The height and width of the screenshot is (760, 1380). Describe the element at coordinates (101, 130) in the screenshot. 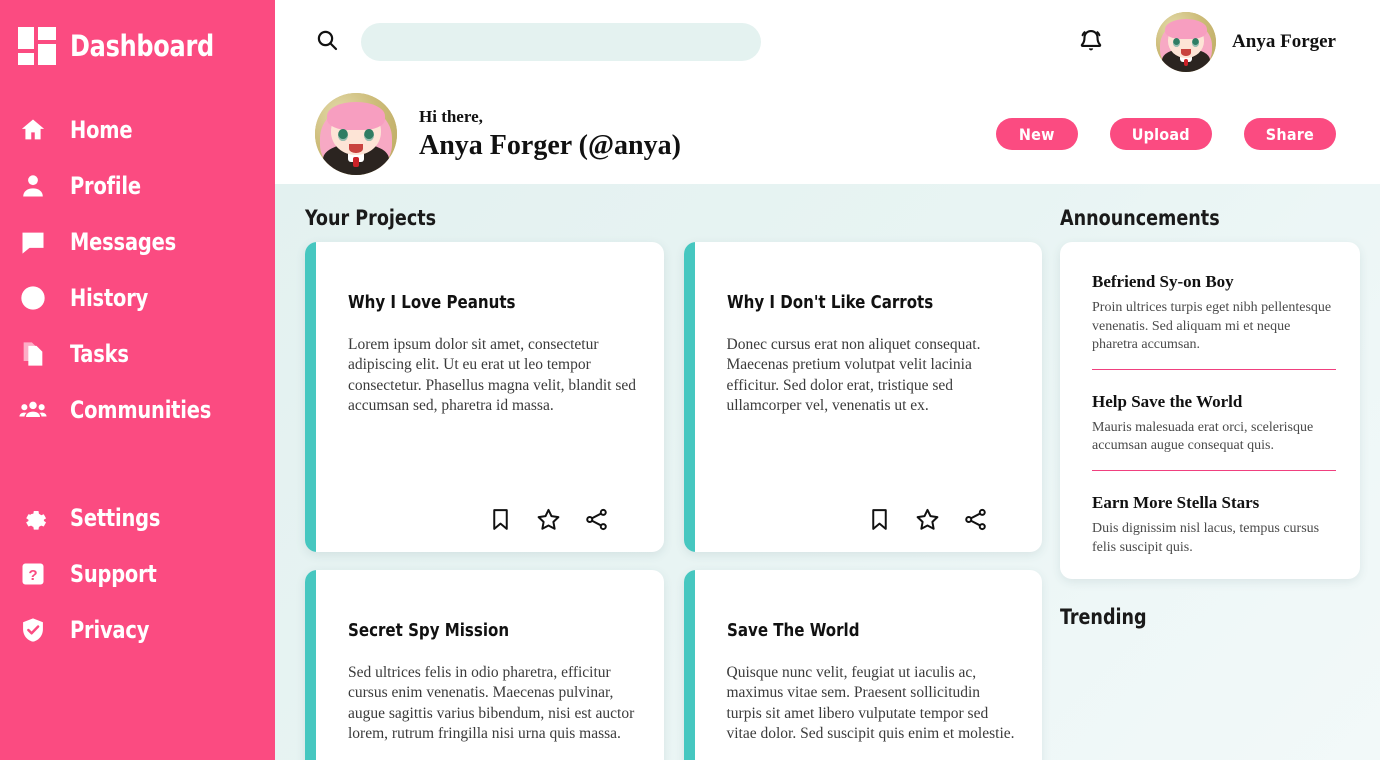

I see `sidebar-item-label: Home` at that location.